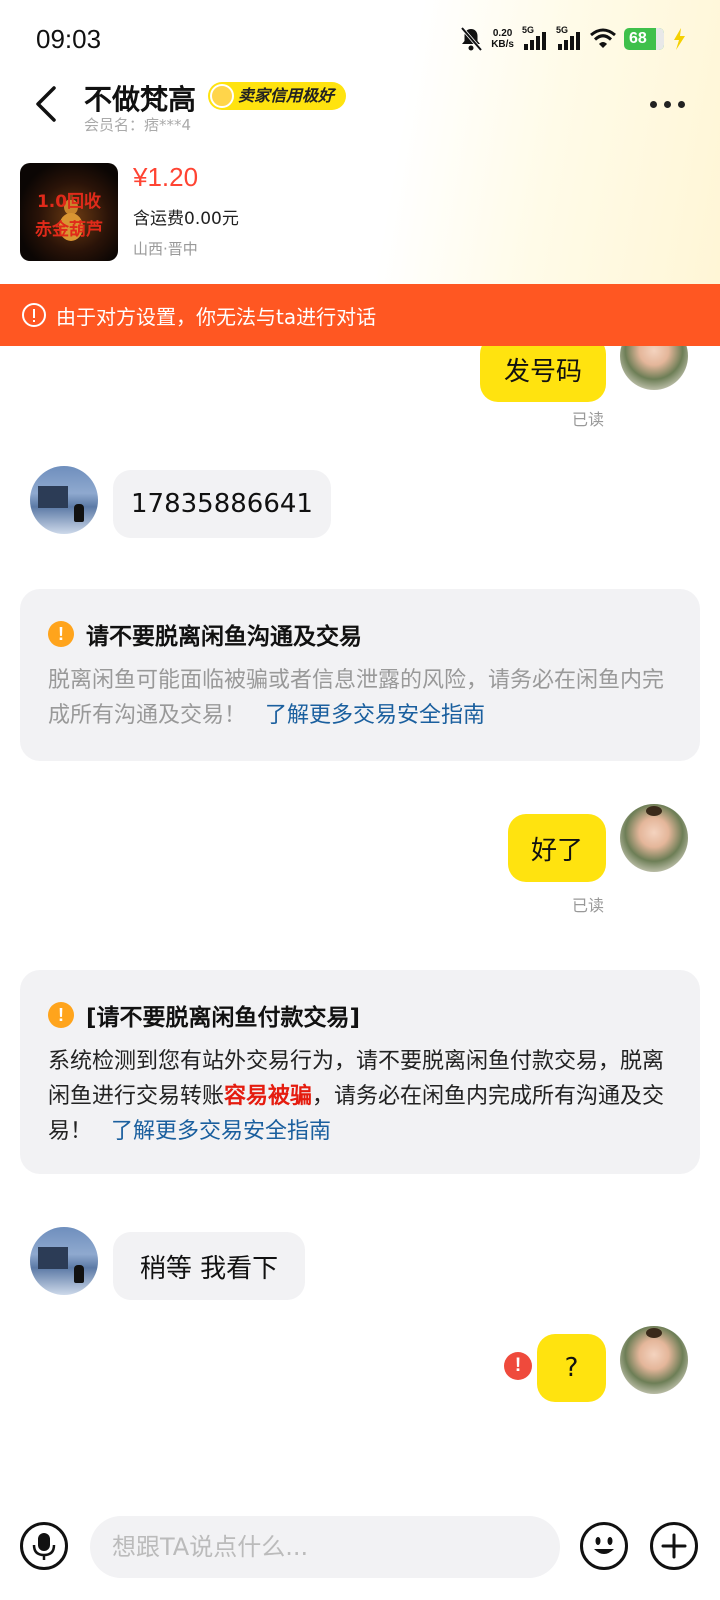 The height and width of the screenshot is (1600, 720). I want to click on message-bubble-other: 稍等 我看下, so click(209, 1266).